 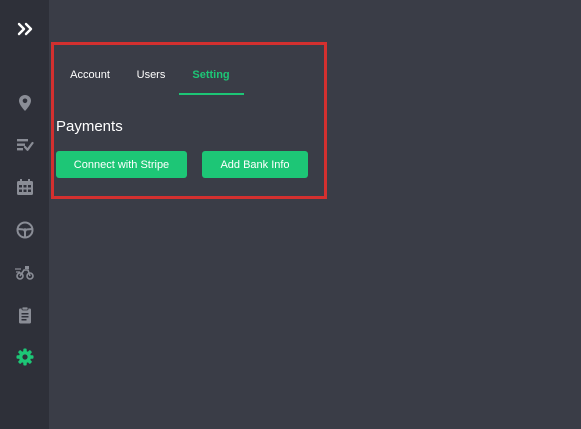 What do you see at coordinates (24, 315) in the screenshot?
I see `clipboard-icon` at bounding box center [24, 315].